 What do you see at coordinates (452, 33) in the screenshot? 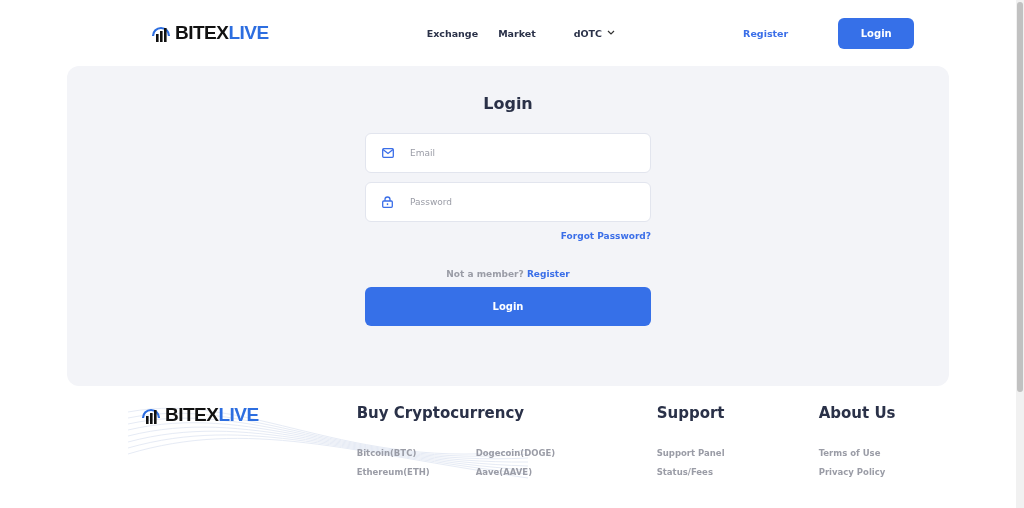
I see `nav-link: Exchange` at bounding box center [452, 33].